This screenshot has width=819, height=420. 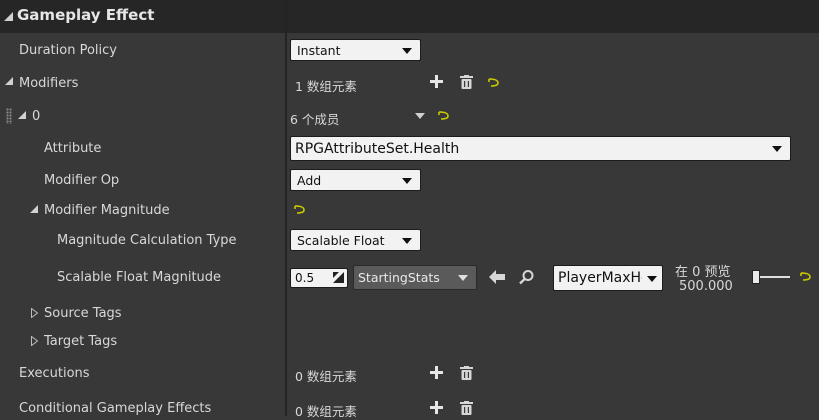 What do you see at coordinates (341, 240) in the screenshot?
I see `magnitude-calc-type-value: Scalable Float` at bounding box center [341, 240].